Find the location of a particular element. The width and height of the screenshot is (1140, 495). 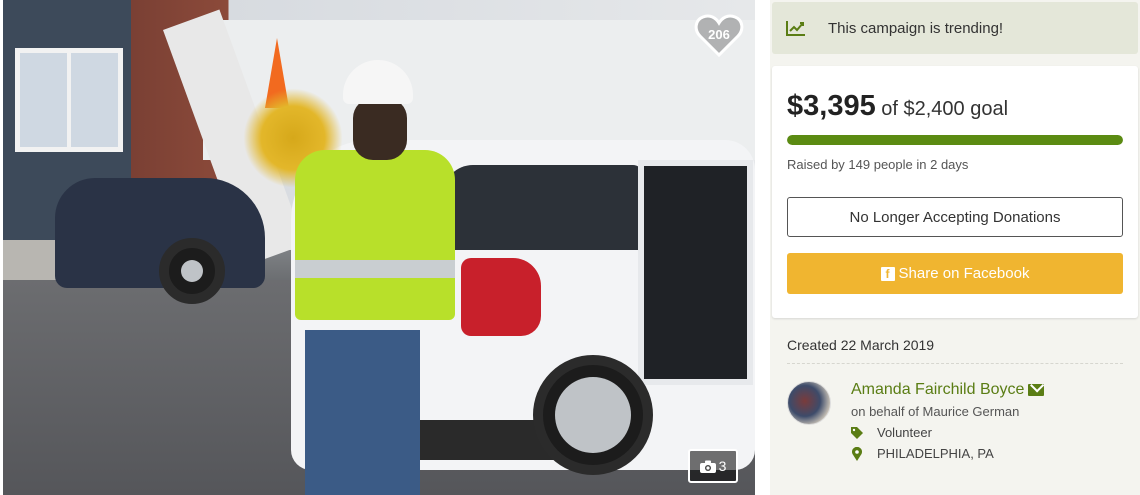

hard-hat is located at coordinates (378, 82).